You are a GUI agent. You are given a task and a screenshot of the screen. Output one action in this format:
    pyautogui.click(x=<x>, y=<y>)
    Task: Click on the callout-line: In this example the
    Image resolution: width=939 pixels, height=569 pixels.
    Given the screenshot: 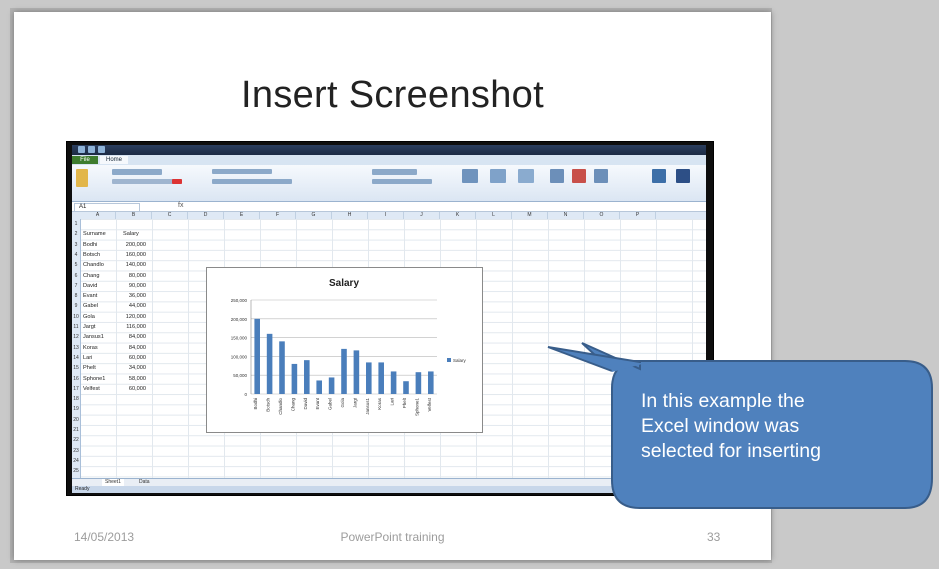 What is the action you would take?
    pyautogui.click(x=723, y=401)
    